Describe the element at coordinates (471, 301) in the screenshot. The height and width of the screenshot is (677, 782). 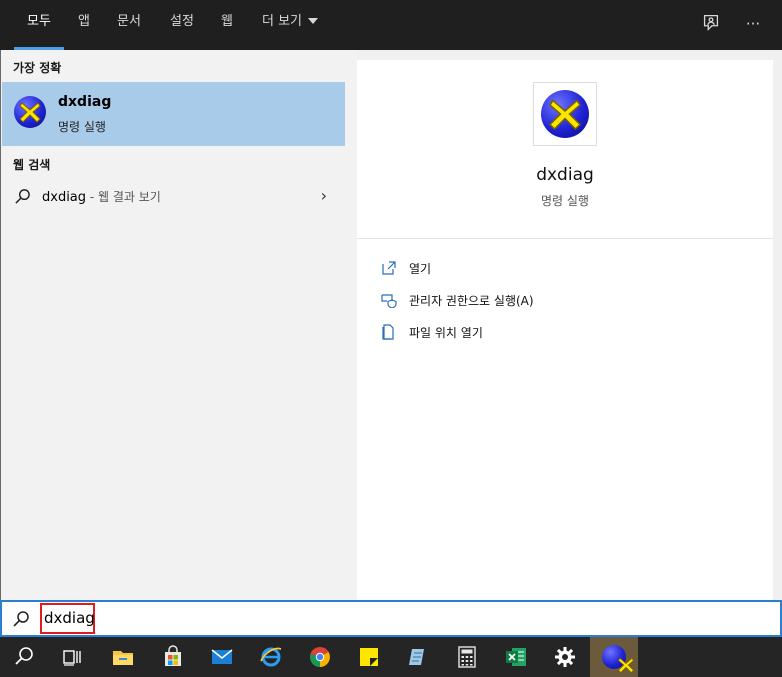
I see `action-run-as-admin-label: 관리자 권한으로 실행(A)` at that location.